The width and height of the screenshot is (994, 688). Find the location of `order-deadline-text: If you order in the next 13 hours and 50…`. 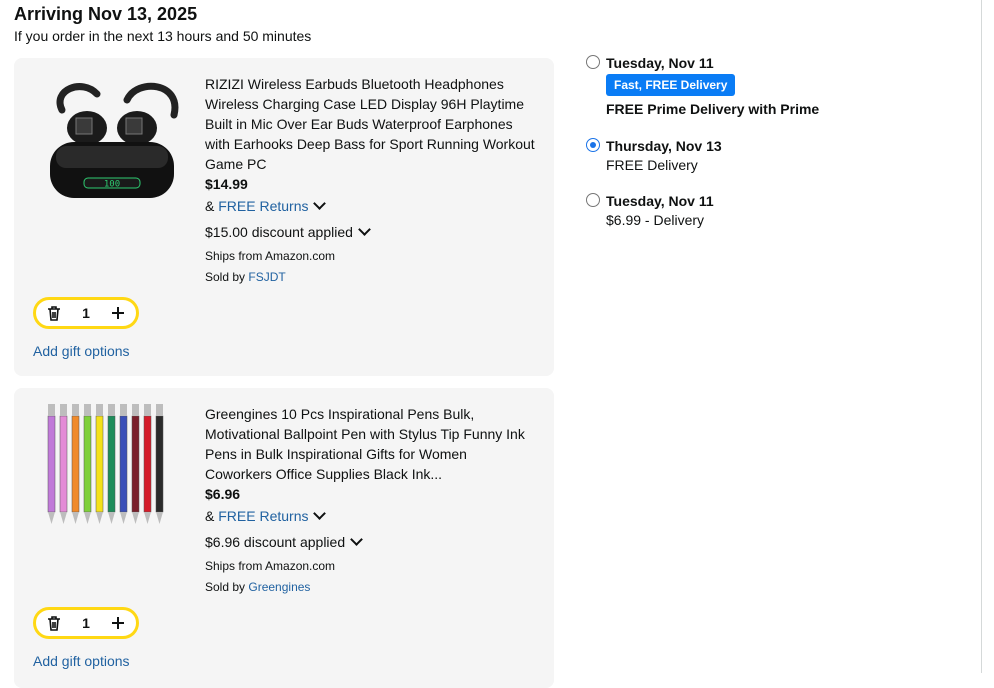

order-deadline-text: If you order in the next 13 hours and 50… is located at coordinates (163, 36).